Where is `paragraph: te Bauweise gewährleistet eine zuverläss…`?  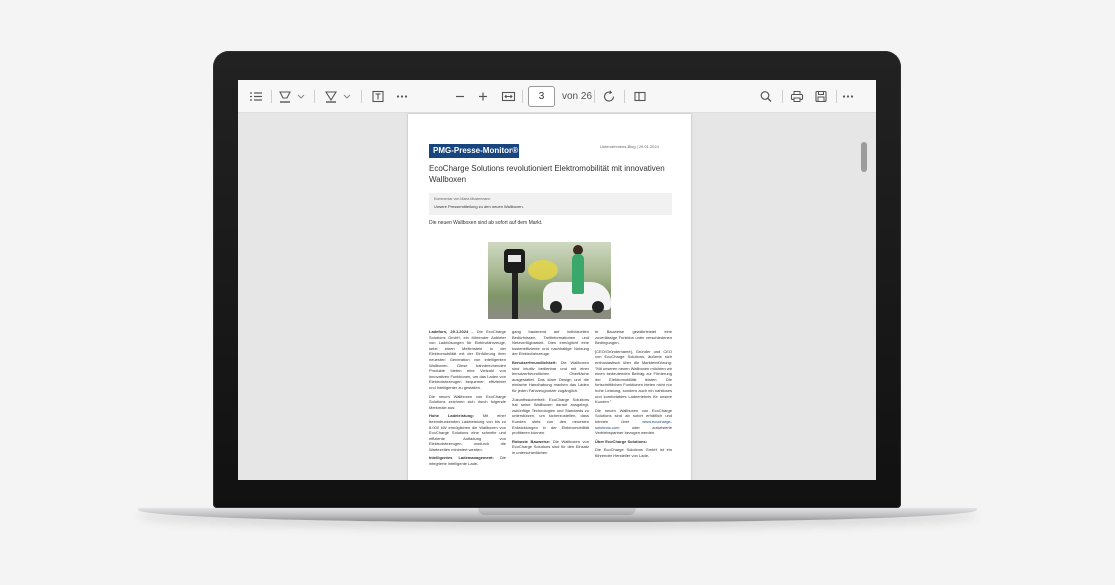 paragraph: te Bauweise gewährleistet eine zuverläss… is located at coordinates (633, 337).